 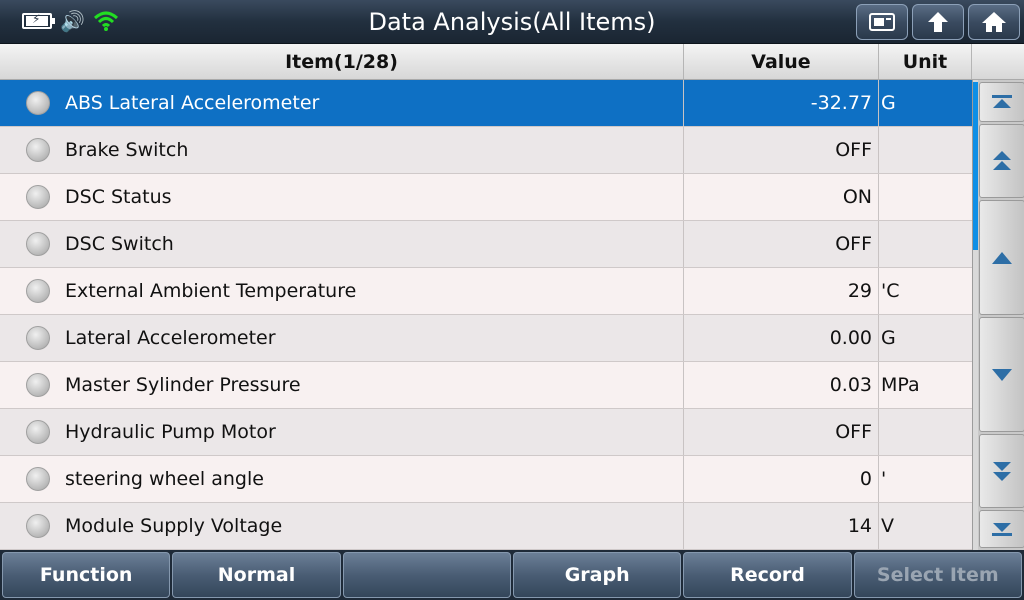 I want to click on item-label: Master Sylinder Pressure, so click(x=183, y=385).